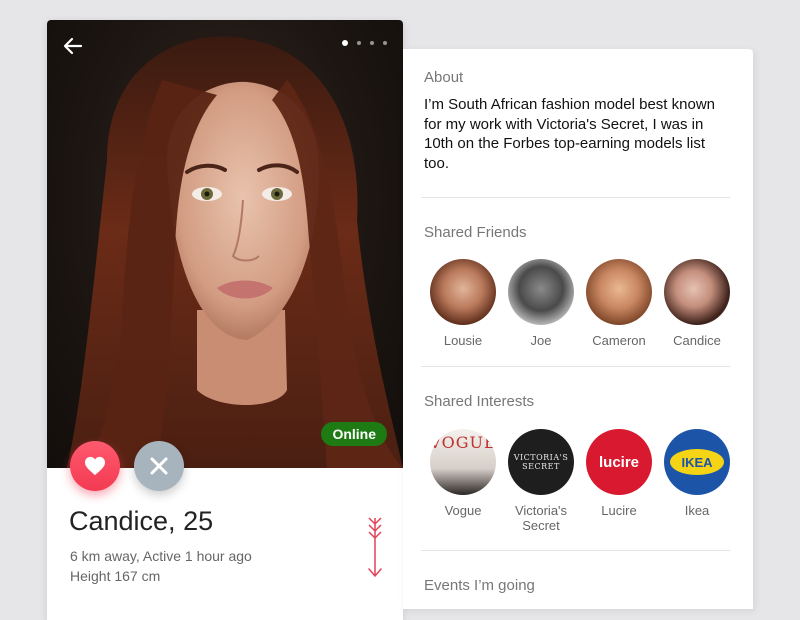 This screenshot has height=620, width=800. I want to click on friend-item: Joe, so click(541, 303).